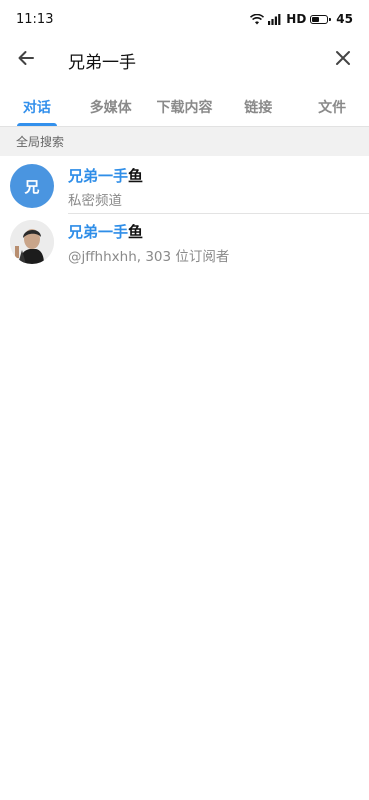  I want to click on tab-media: 多媒体, so click(111, 106).